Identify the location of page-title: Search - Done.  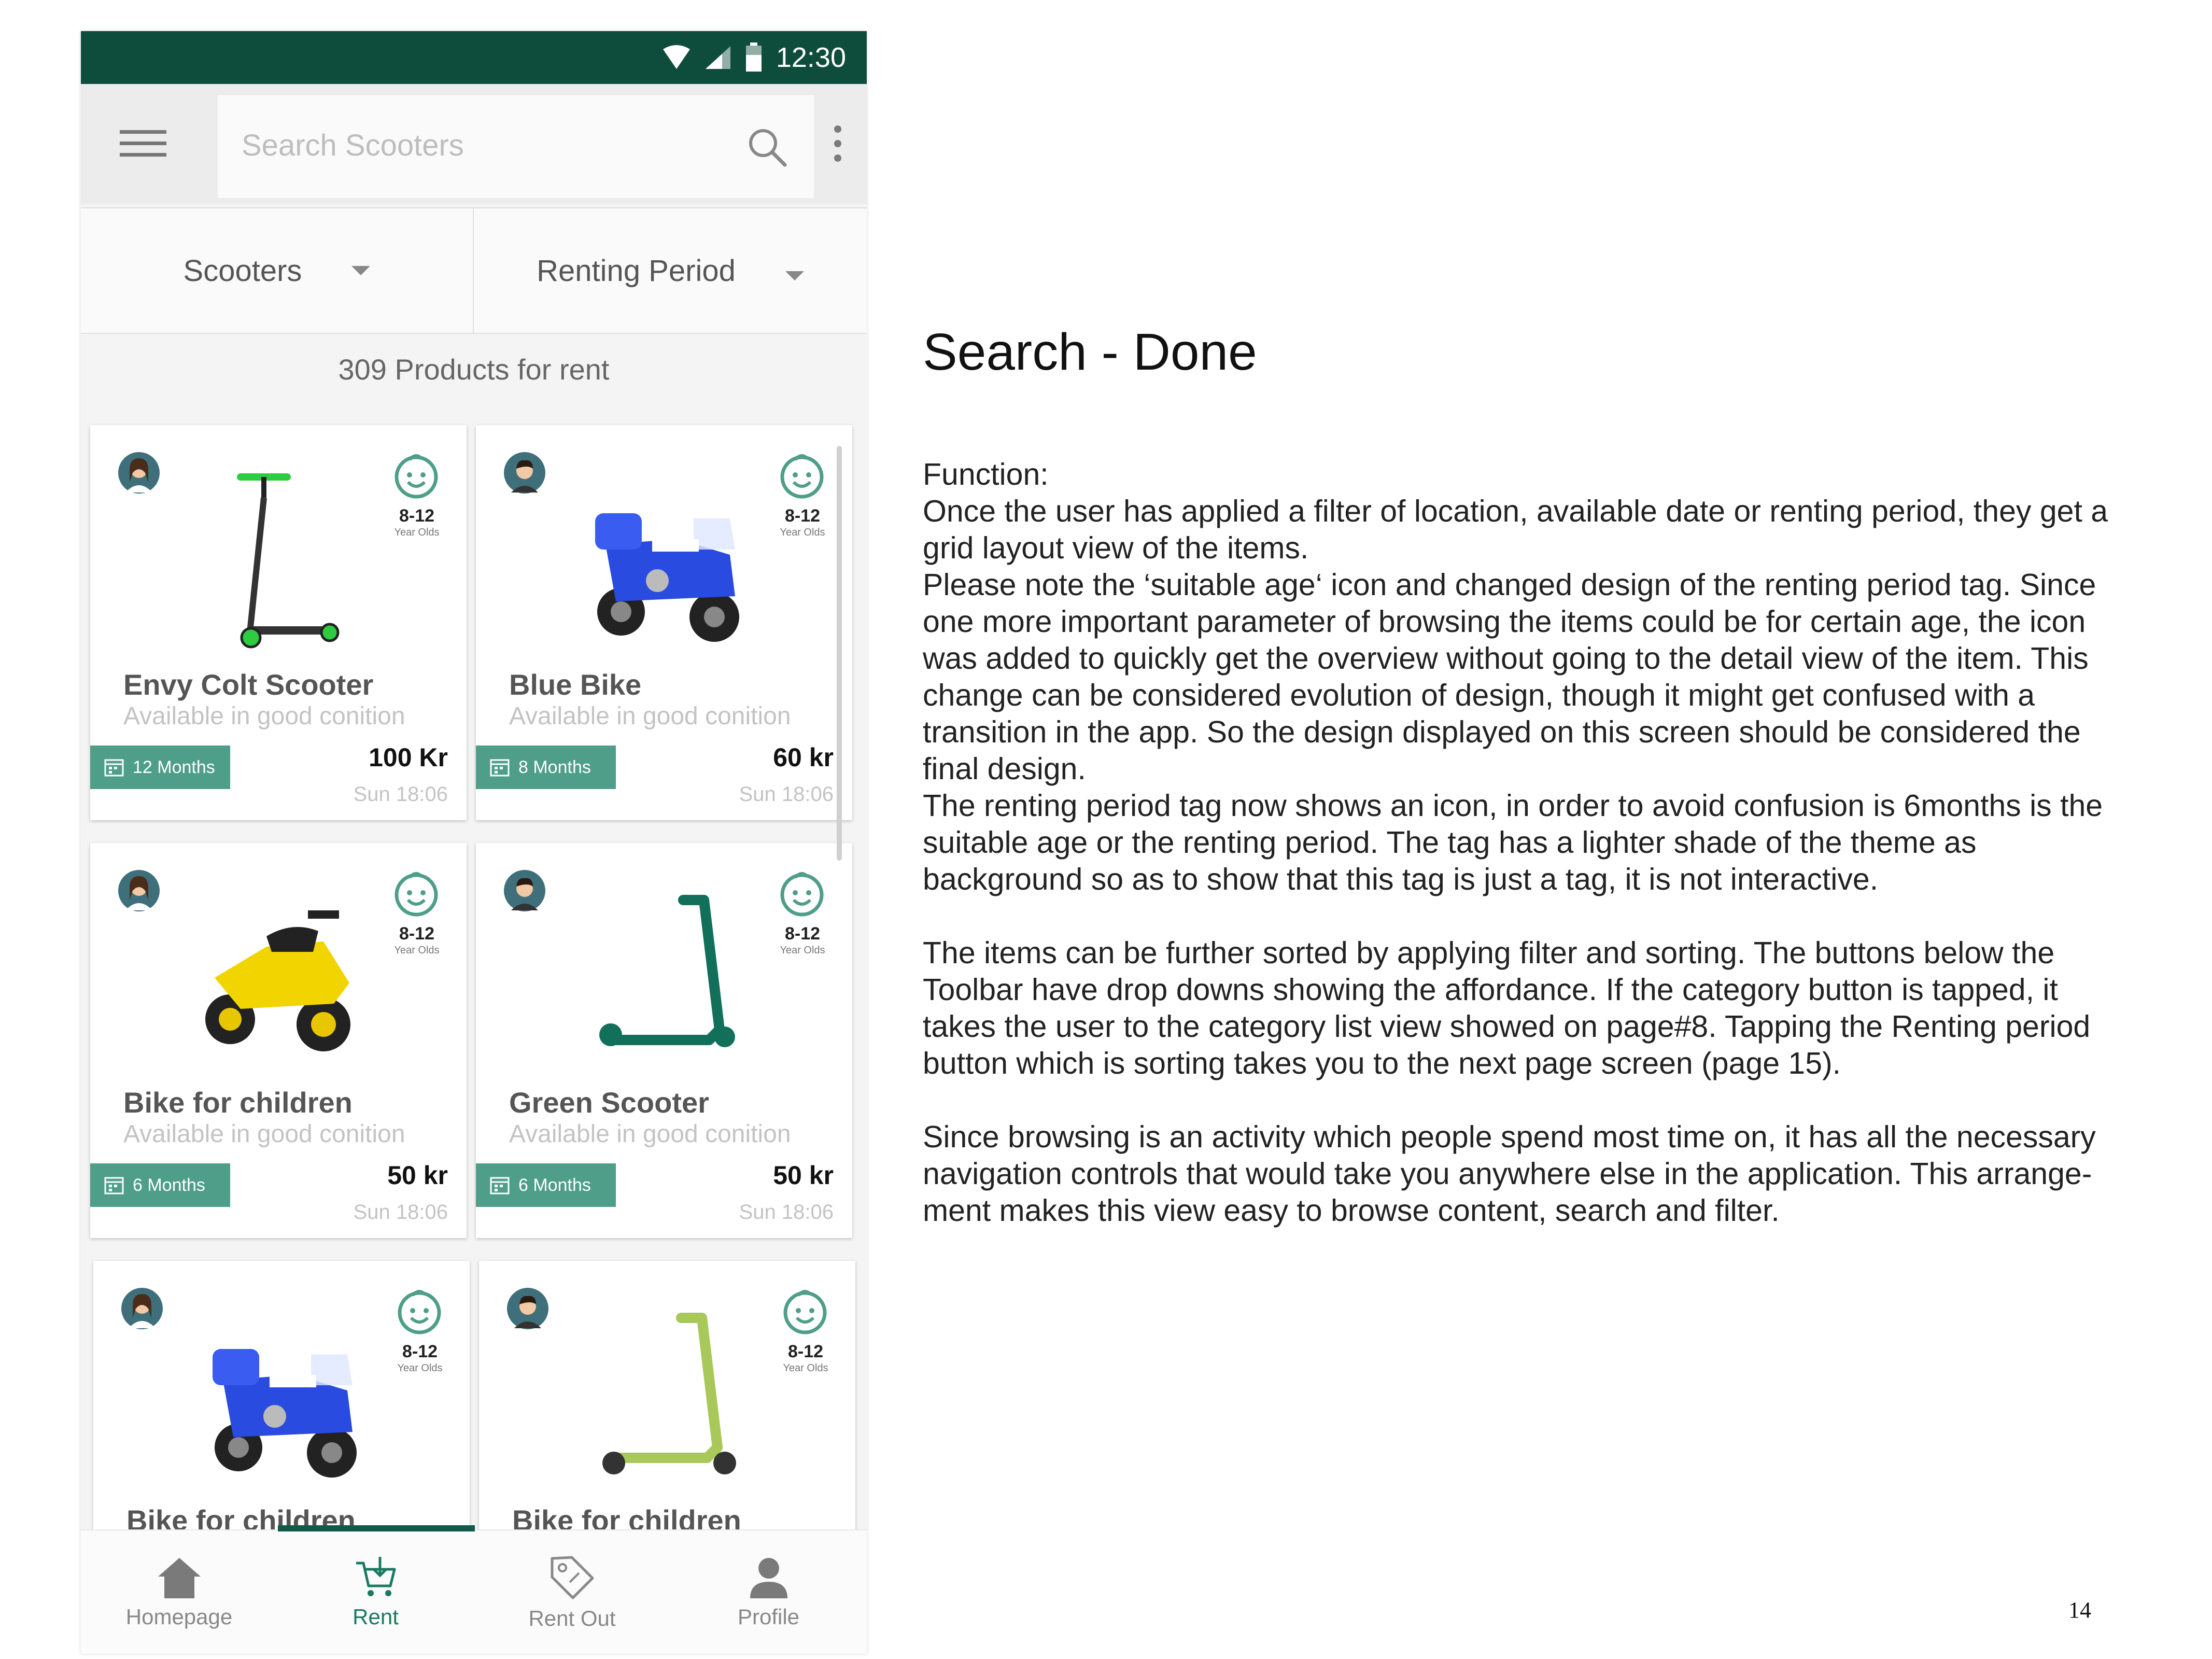
(1090, 352).